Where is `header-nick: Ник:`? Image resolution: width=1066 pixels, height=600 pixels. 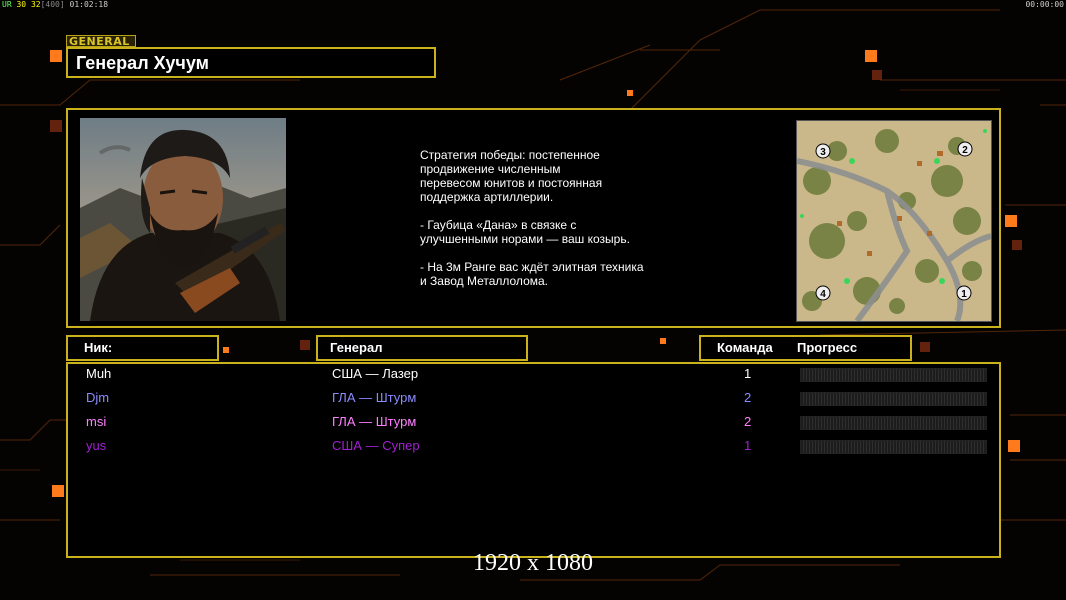
header-nick: Ник: is located at coordinates (142, 348).